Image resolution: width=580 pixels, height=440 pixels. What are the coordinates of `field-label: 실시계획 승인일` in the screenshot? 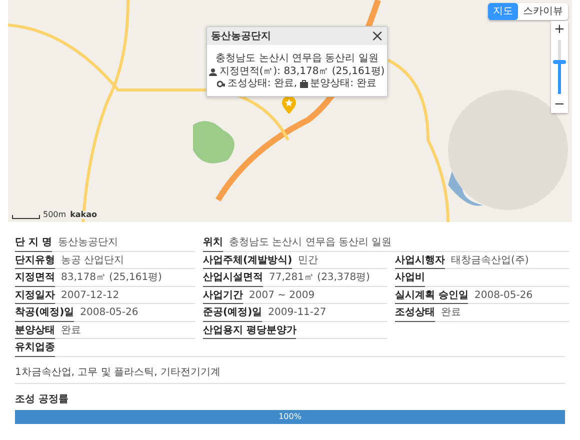 It's located at (431, 297).